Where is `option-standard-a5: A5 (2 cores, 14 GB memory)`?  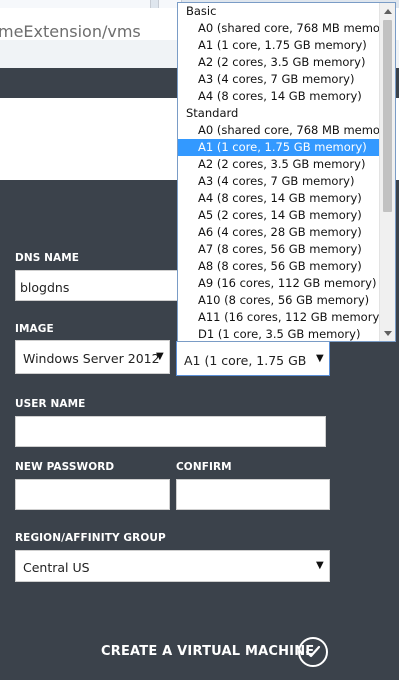 option-standard-a5: A5 (2 cores, 14 GB memory) is located at coordinates (278, 215).